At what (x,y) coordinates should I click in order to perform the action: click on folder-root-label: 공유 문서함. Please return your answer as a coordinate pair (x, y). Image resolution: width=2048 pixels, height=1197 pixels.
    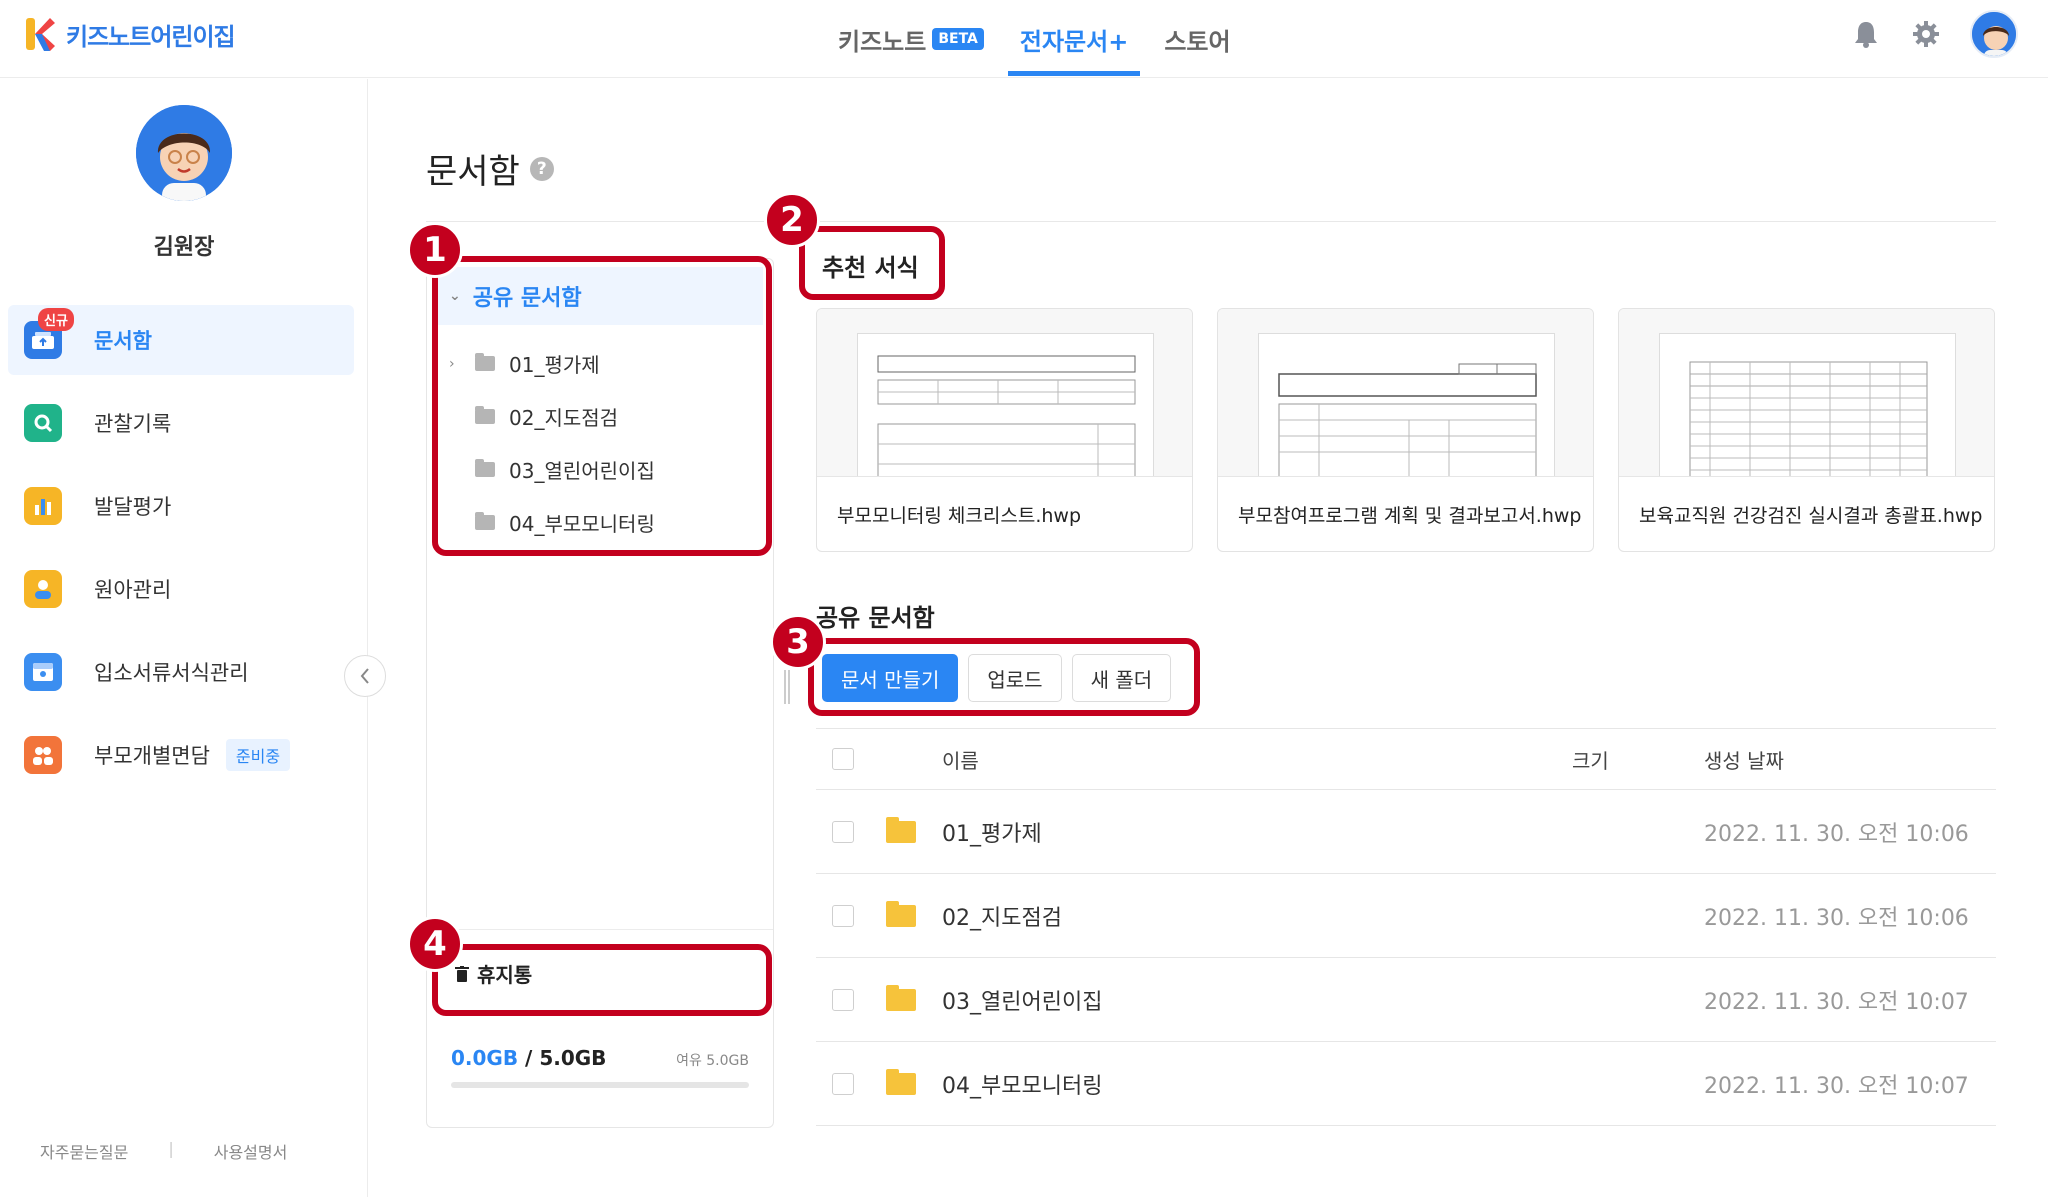
    Looking at the image, I should click on (527, 298).